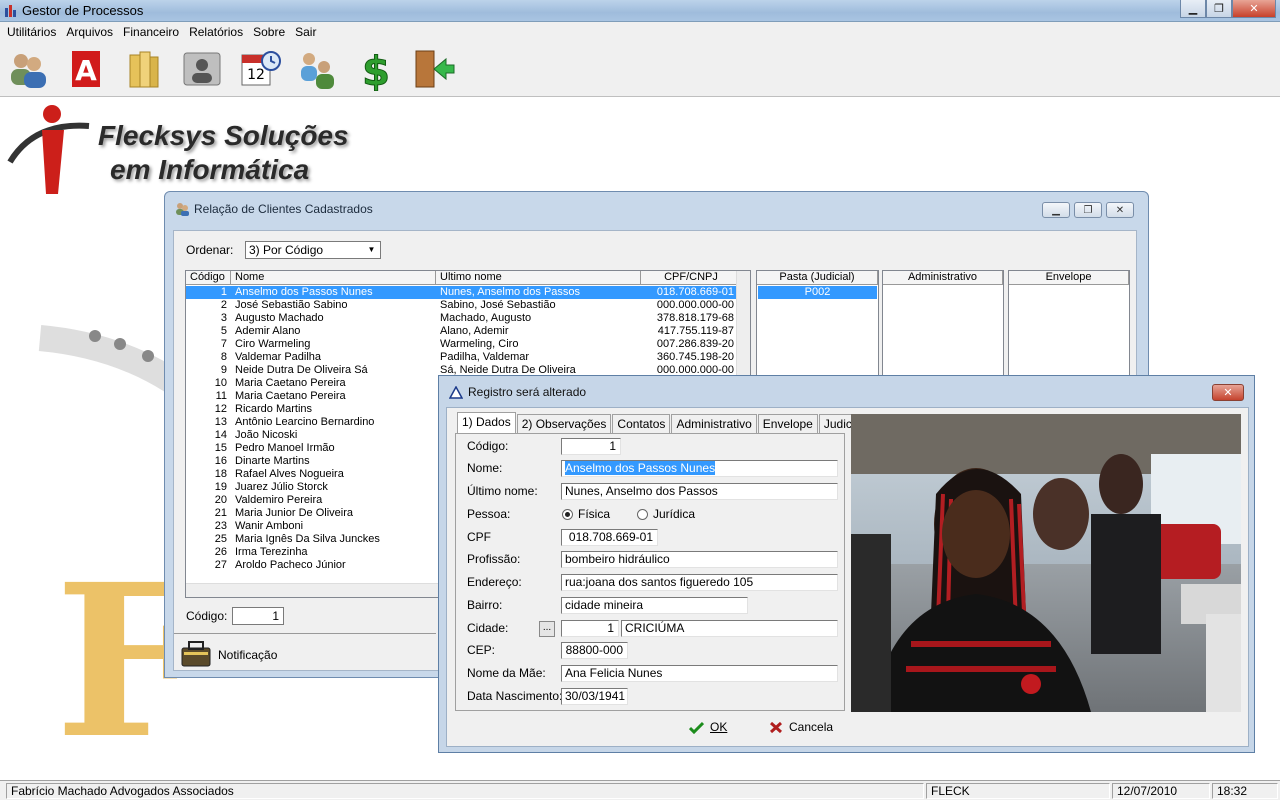  What do you see at coordinates (787, 424) in the screenshot?
I see `tab-envelope: Envelope` at bounding box center [787, 424].